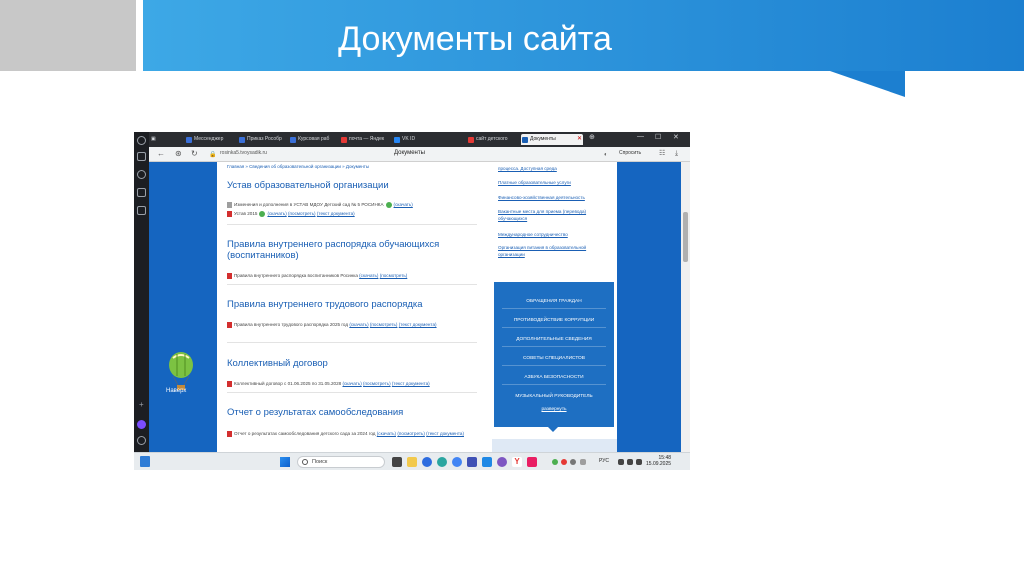 The height and width of the screenshot is (574, 1024). Describe the element at coordinates (487, 462) in the screenshot. I see `outlook-icon` at that location.